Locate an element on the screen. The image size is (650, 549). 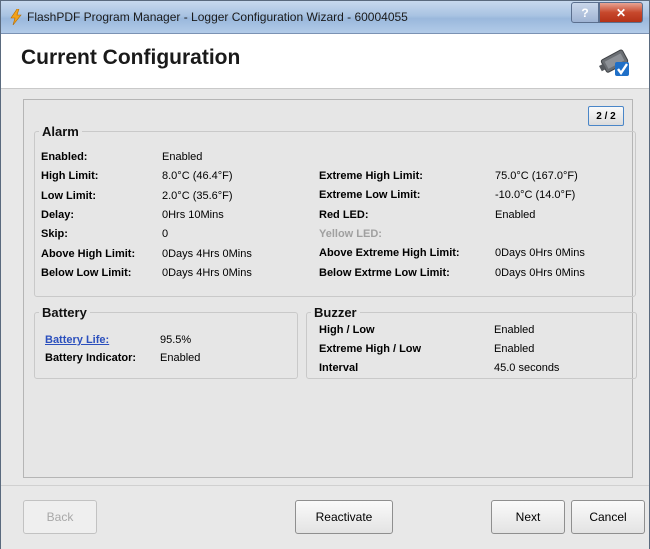
field-label: Interval is located at coordinates (339, 368).